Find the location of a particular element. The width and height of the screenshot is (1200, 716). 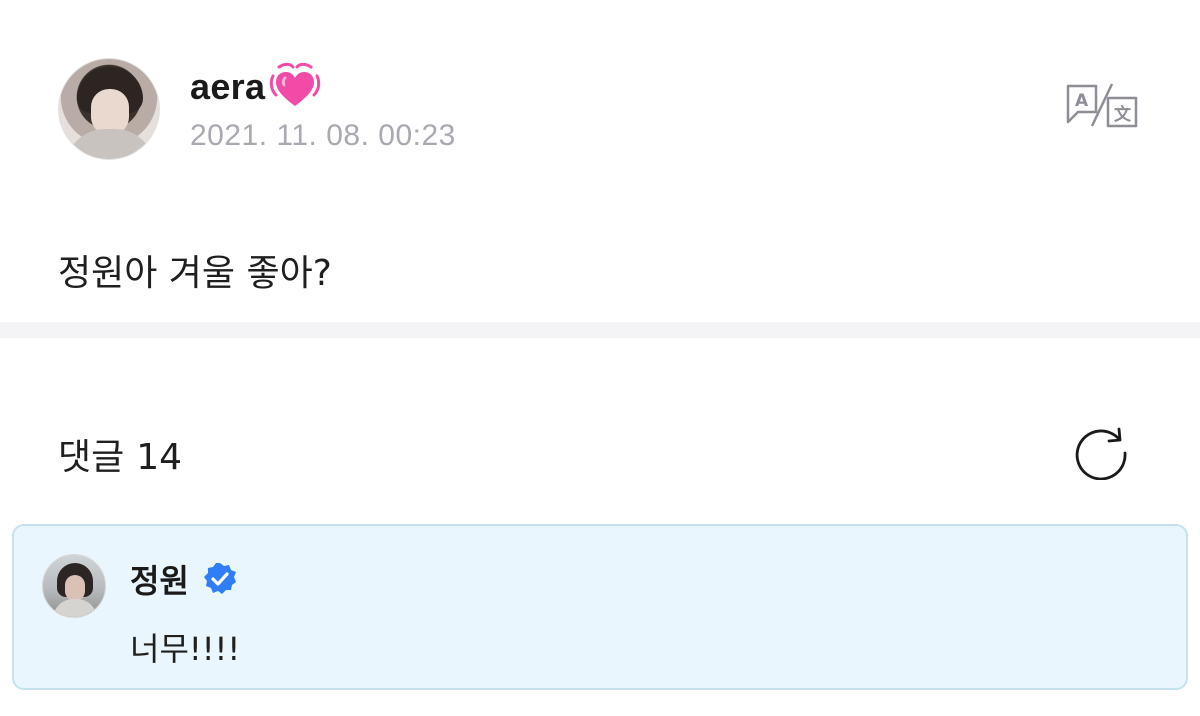

comment-author-avatar is located at coordinates (74, 586).